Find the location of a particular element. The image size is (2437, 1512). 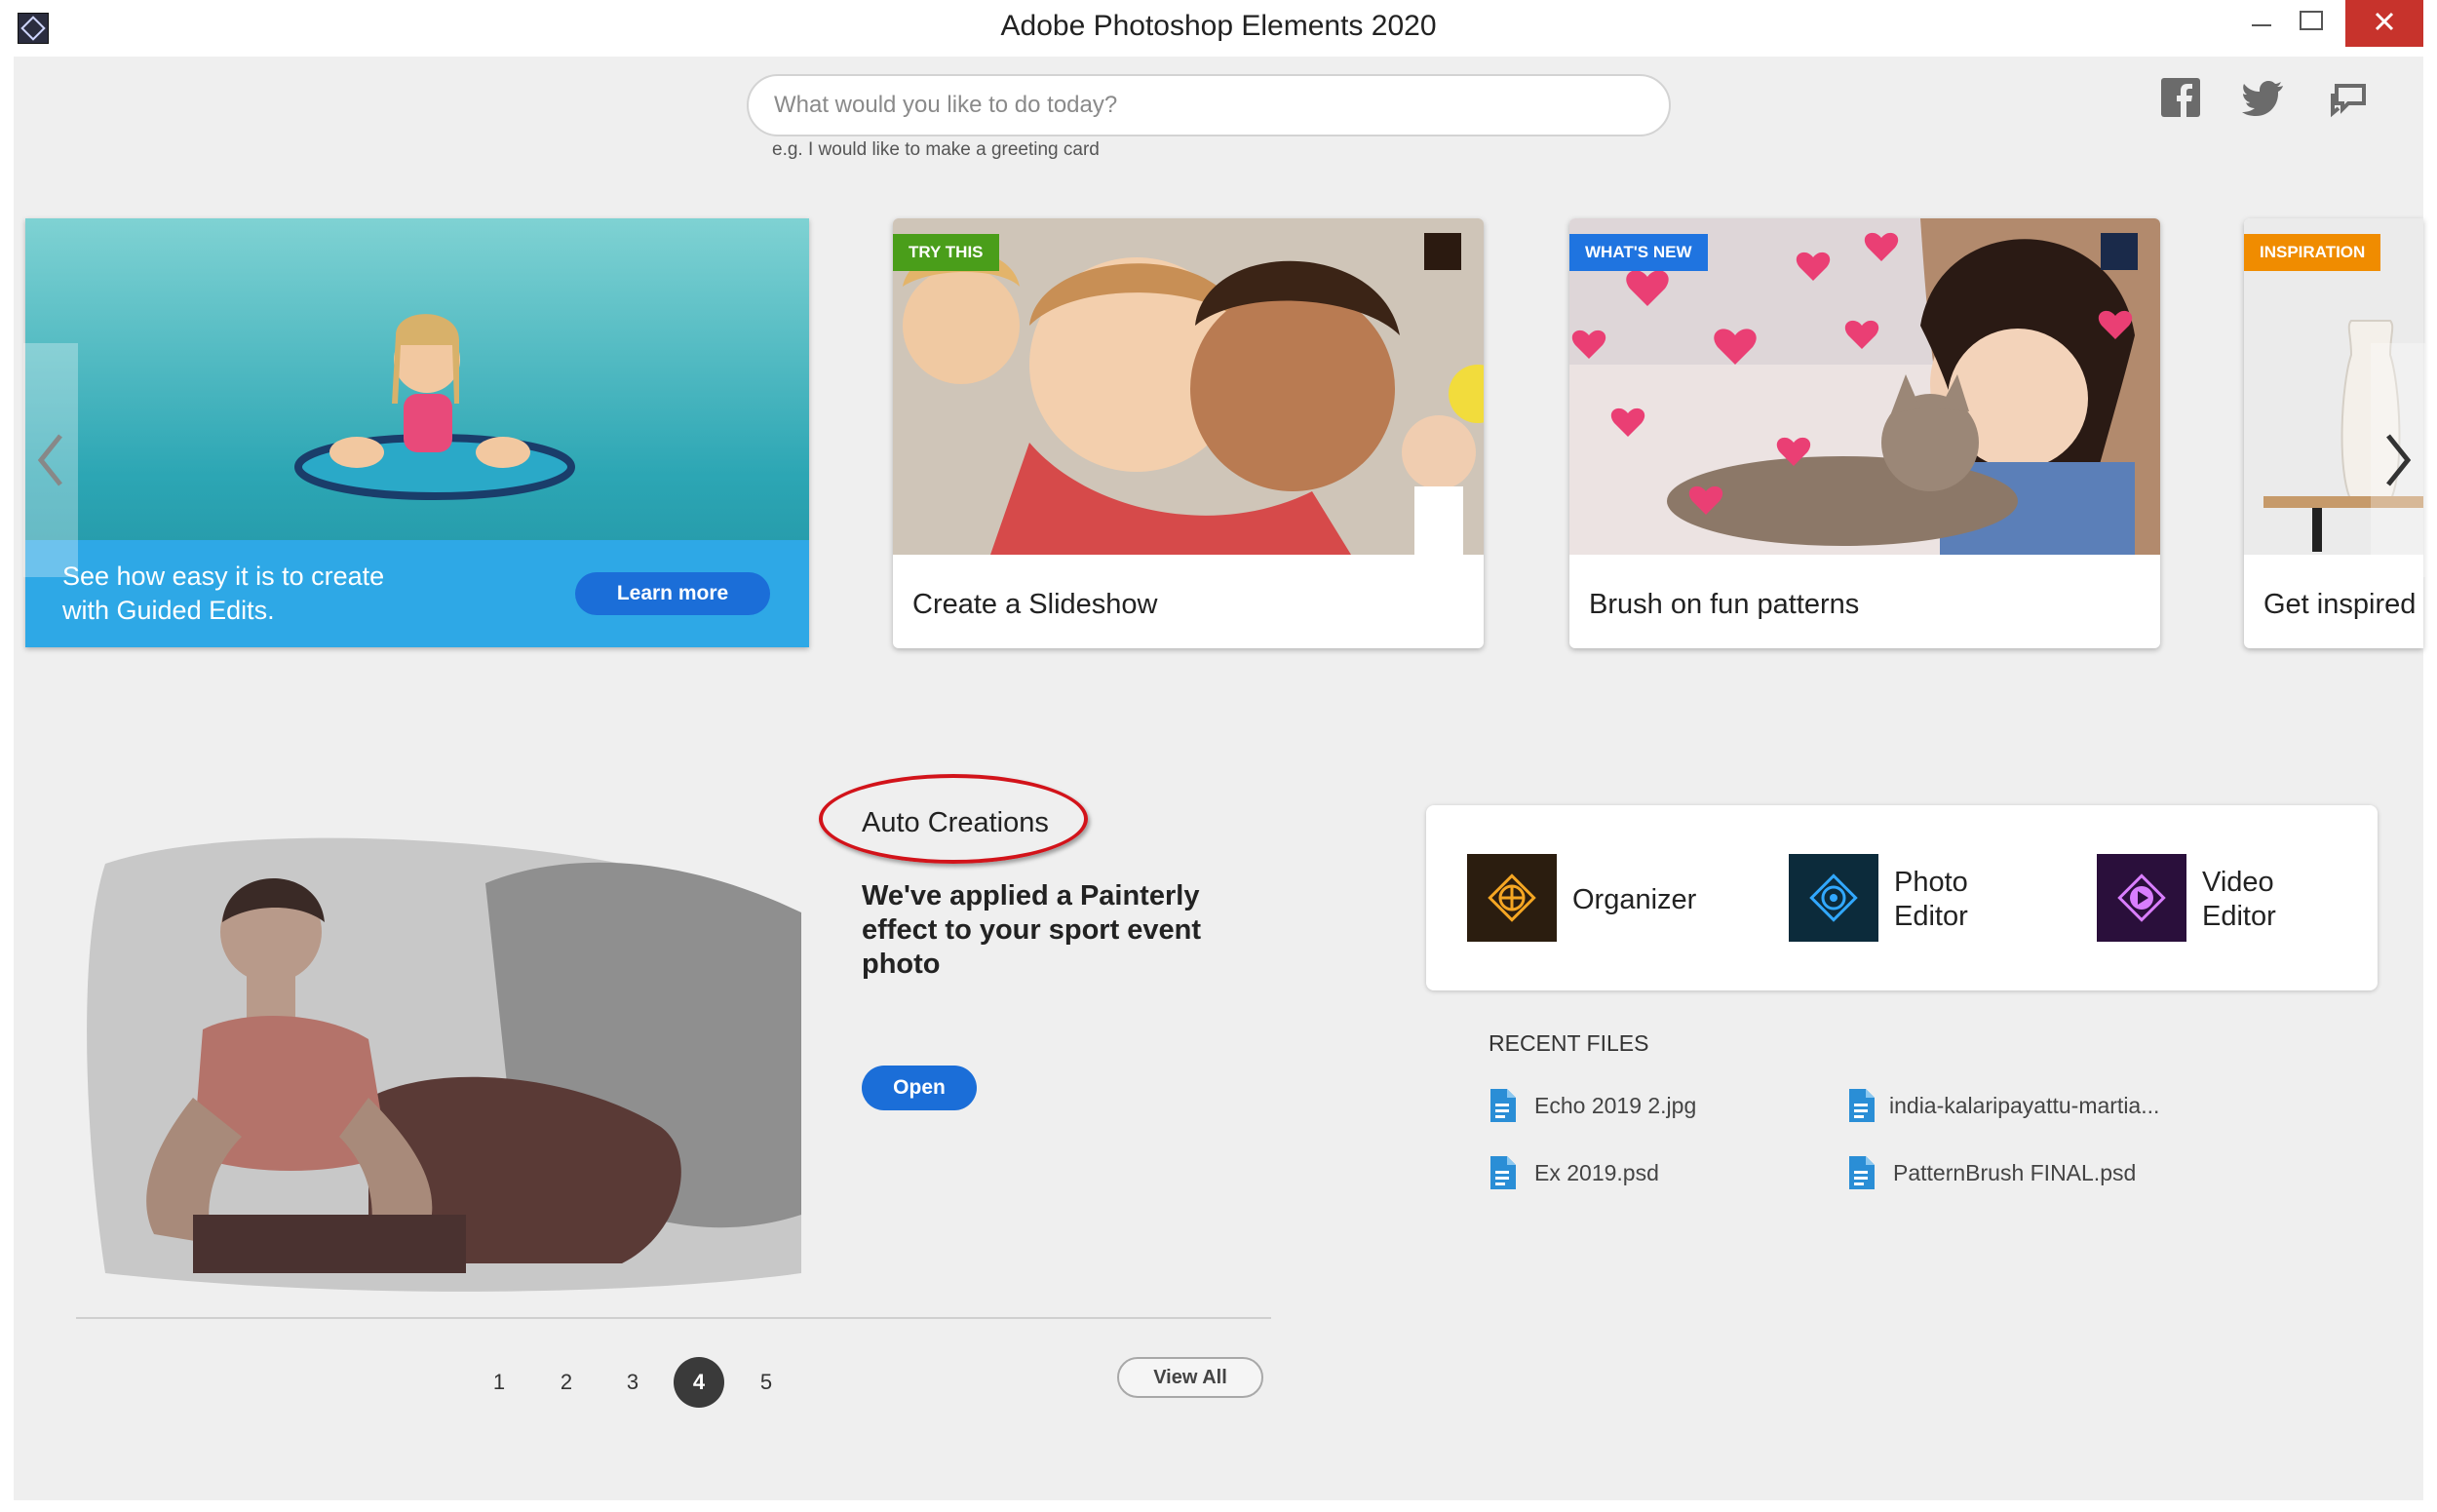

card-label: Get inspired d is located at coordinates (2343, 604).